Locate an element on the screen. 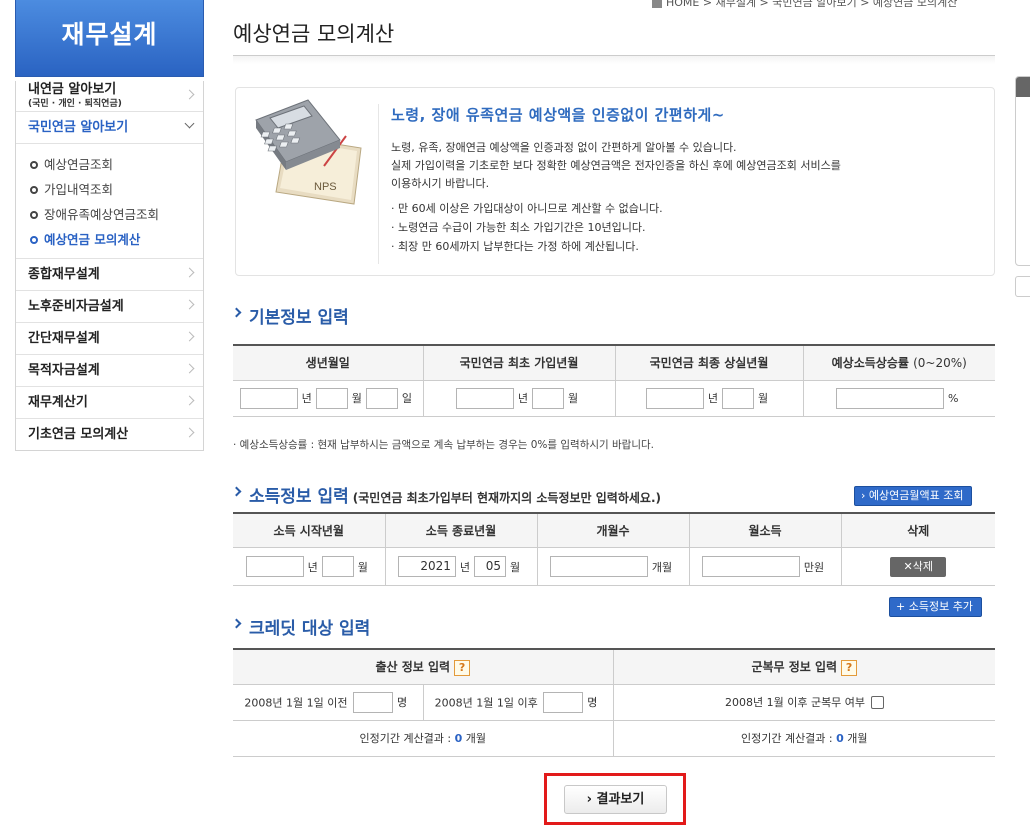  sidebar-item-simple-planning: 간단재무설계 is located at coordinates (109, 338).